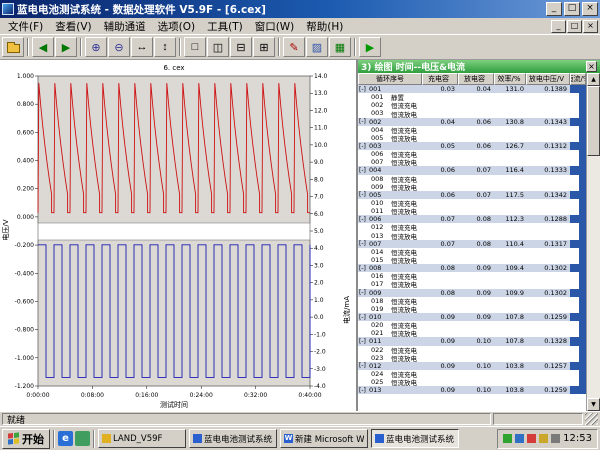 The width and height of the screenshot is (600, 450). Describe the element at coordinates (300, 9) in the screenshot. I see `window-titlebar: 蓝电电池测试系统 - 数据处理软件 V5.9F - [6.cex] _ □ ×` at that location.